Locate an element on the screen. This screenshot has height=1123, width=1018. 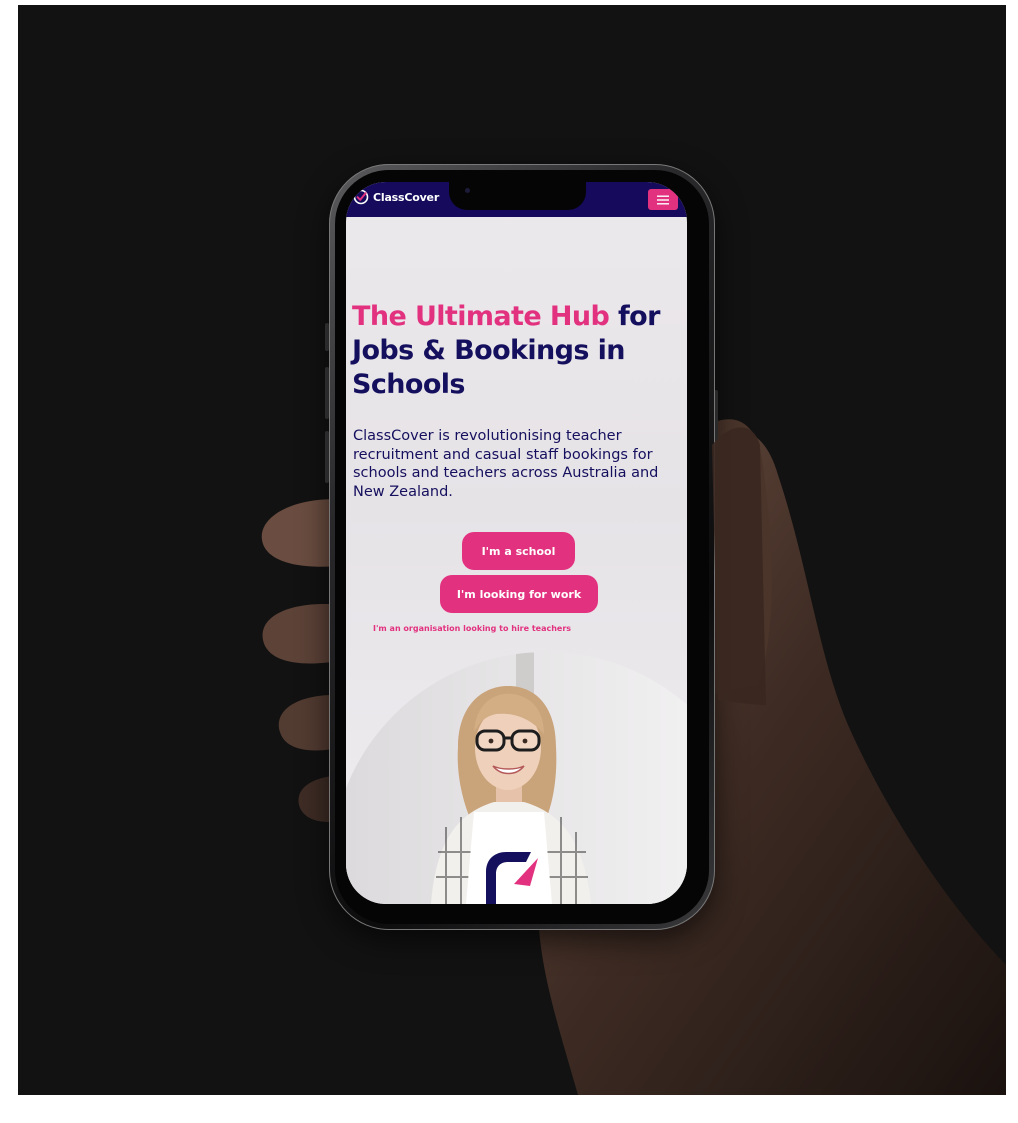
im-looking-for-work-button: I'm looking for work is located at coordinates (519, 594).